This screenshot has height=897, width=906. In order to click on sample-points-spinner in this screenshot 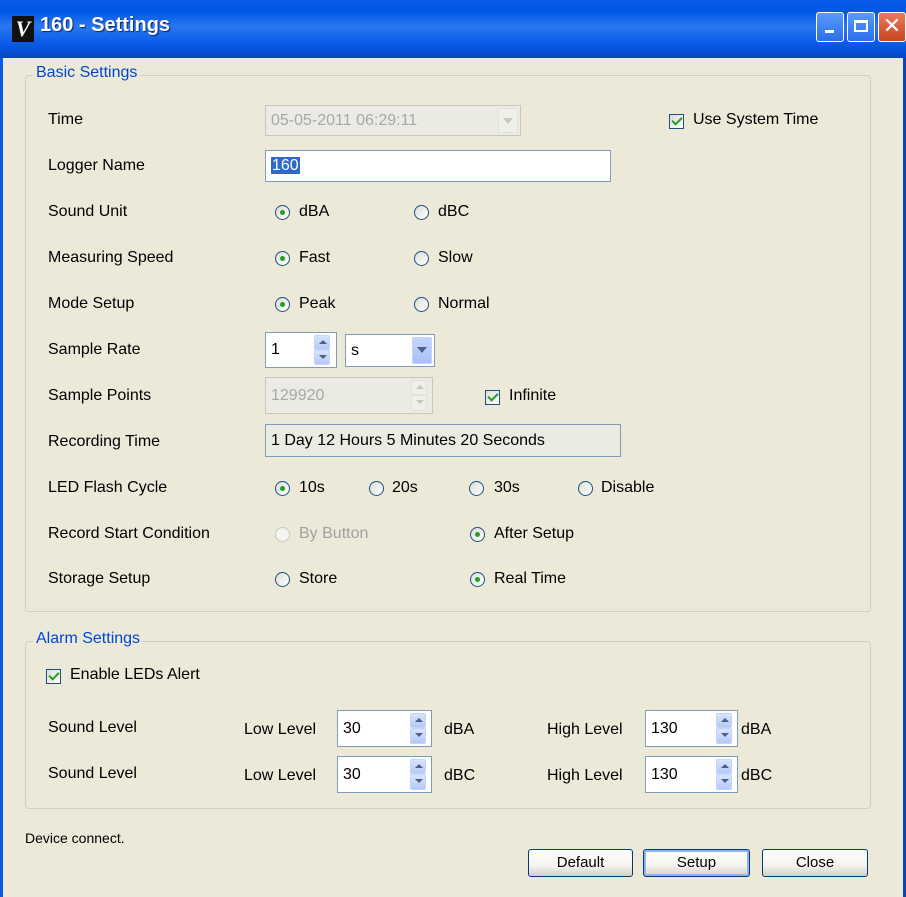, I will do `click(419, 395)`.